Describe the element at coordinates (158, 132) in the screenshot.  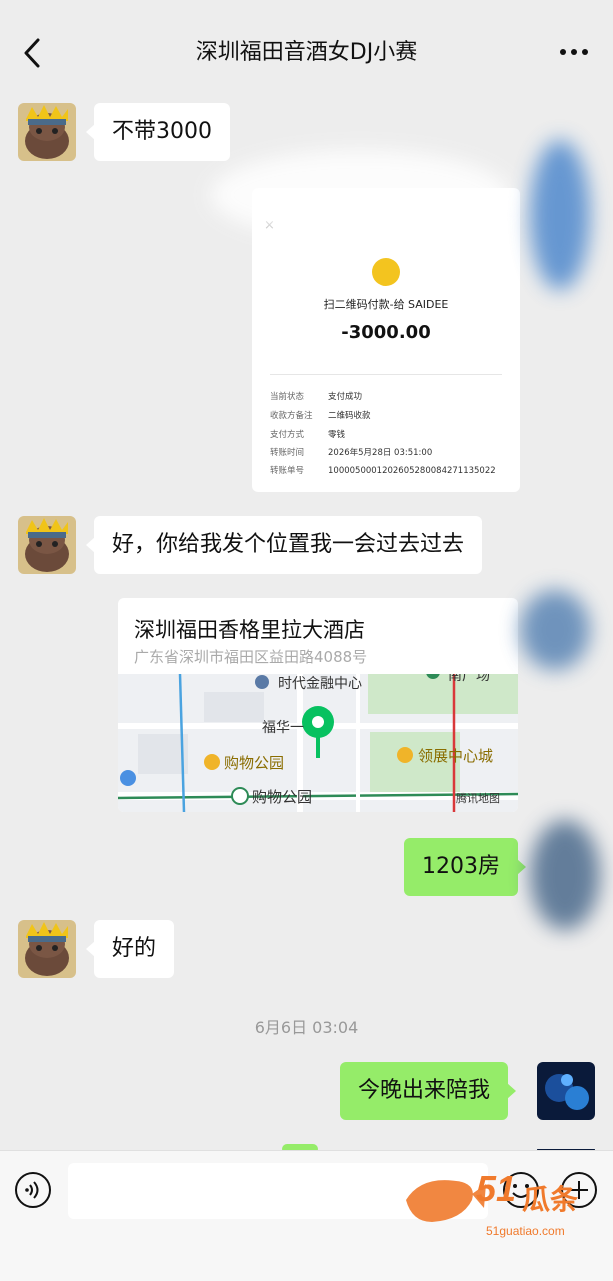
I see `message-bubble-incoming: 不带3000` at that location.